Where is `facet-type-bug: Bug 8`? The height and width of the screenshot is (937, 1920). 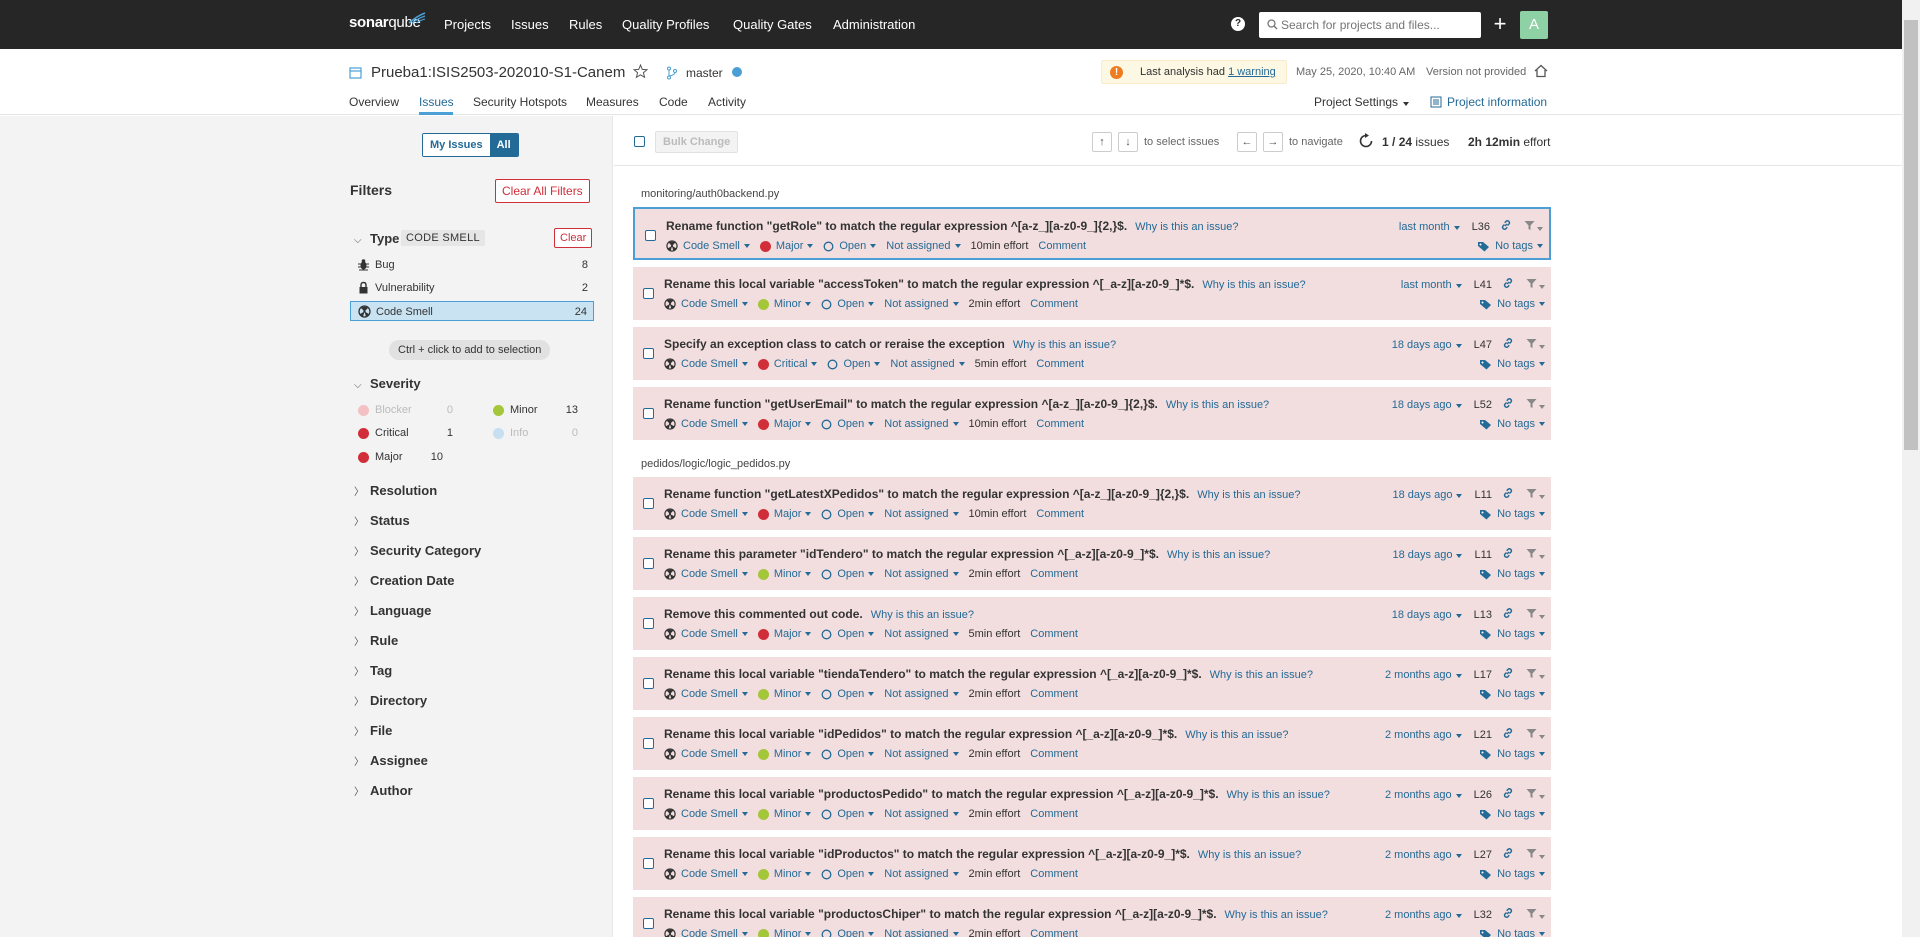 facet-type-bug: Bug 8 is located at coordinates (472, 265).